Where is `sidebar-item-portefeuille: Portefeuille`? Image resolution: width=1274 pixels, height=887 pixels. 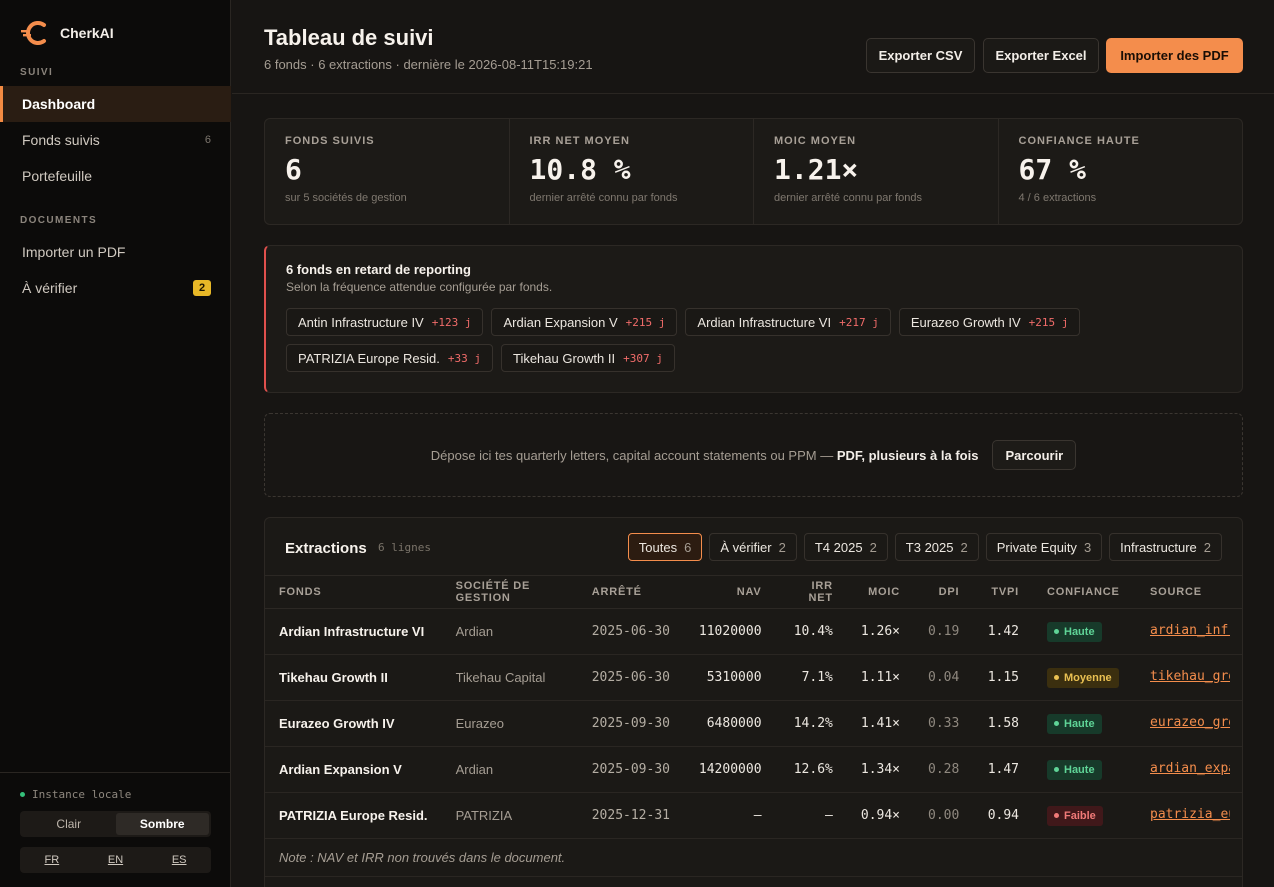
sidebar-item-portefeuille: Portefeuille is located at coordinates (115, 176).